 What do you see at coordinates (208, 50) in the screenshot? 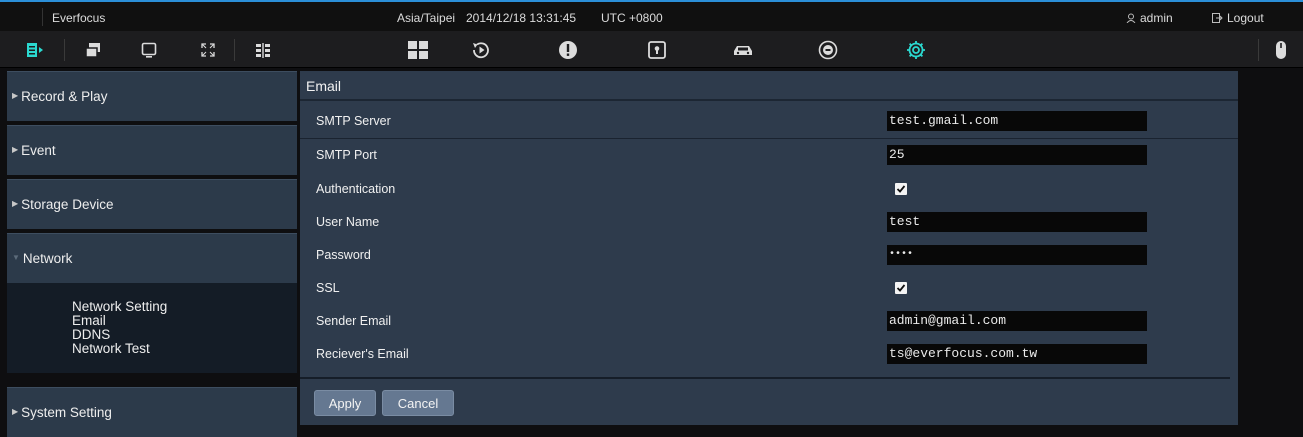
I see `fullscreen-icon` at bounding box center [208, 50].